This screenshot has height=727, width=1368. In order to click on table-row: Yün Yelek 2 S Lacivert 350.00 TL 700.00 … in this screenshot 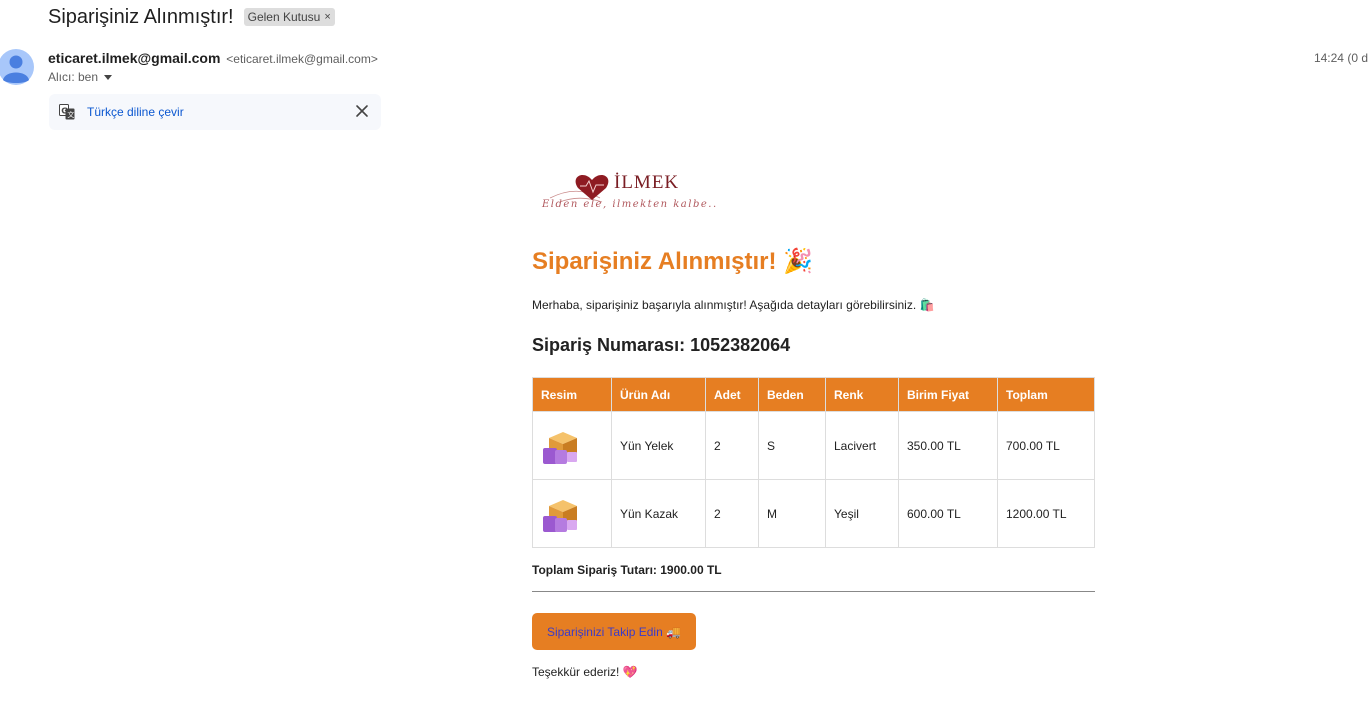, I will do `click(813, 445)`.